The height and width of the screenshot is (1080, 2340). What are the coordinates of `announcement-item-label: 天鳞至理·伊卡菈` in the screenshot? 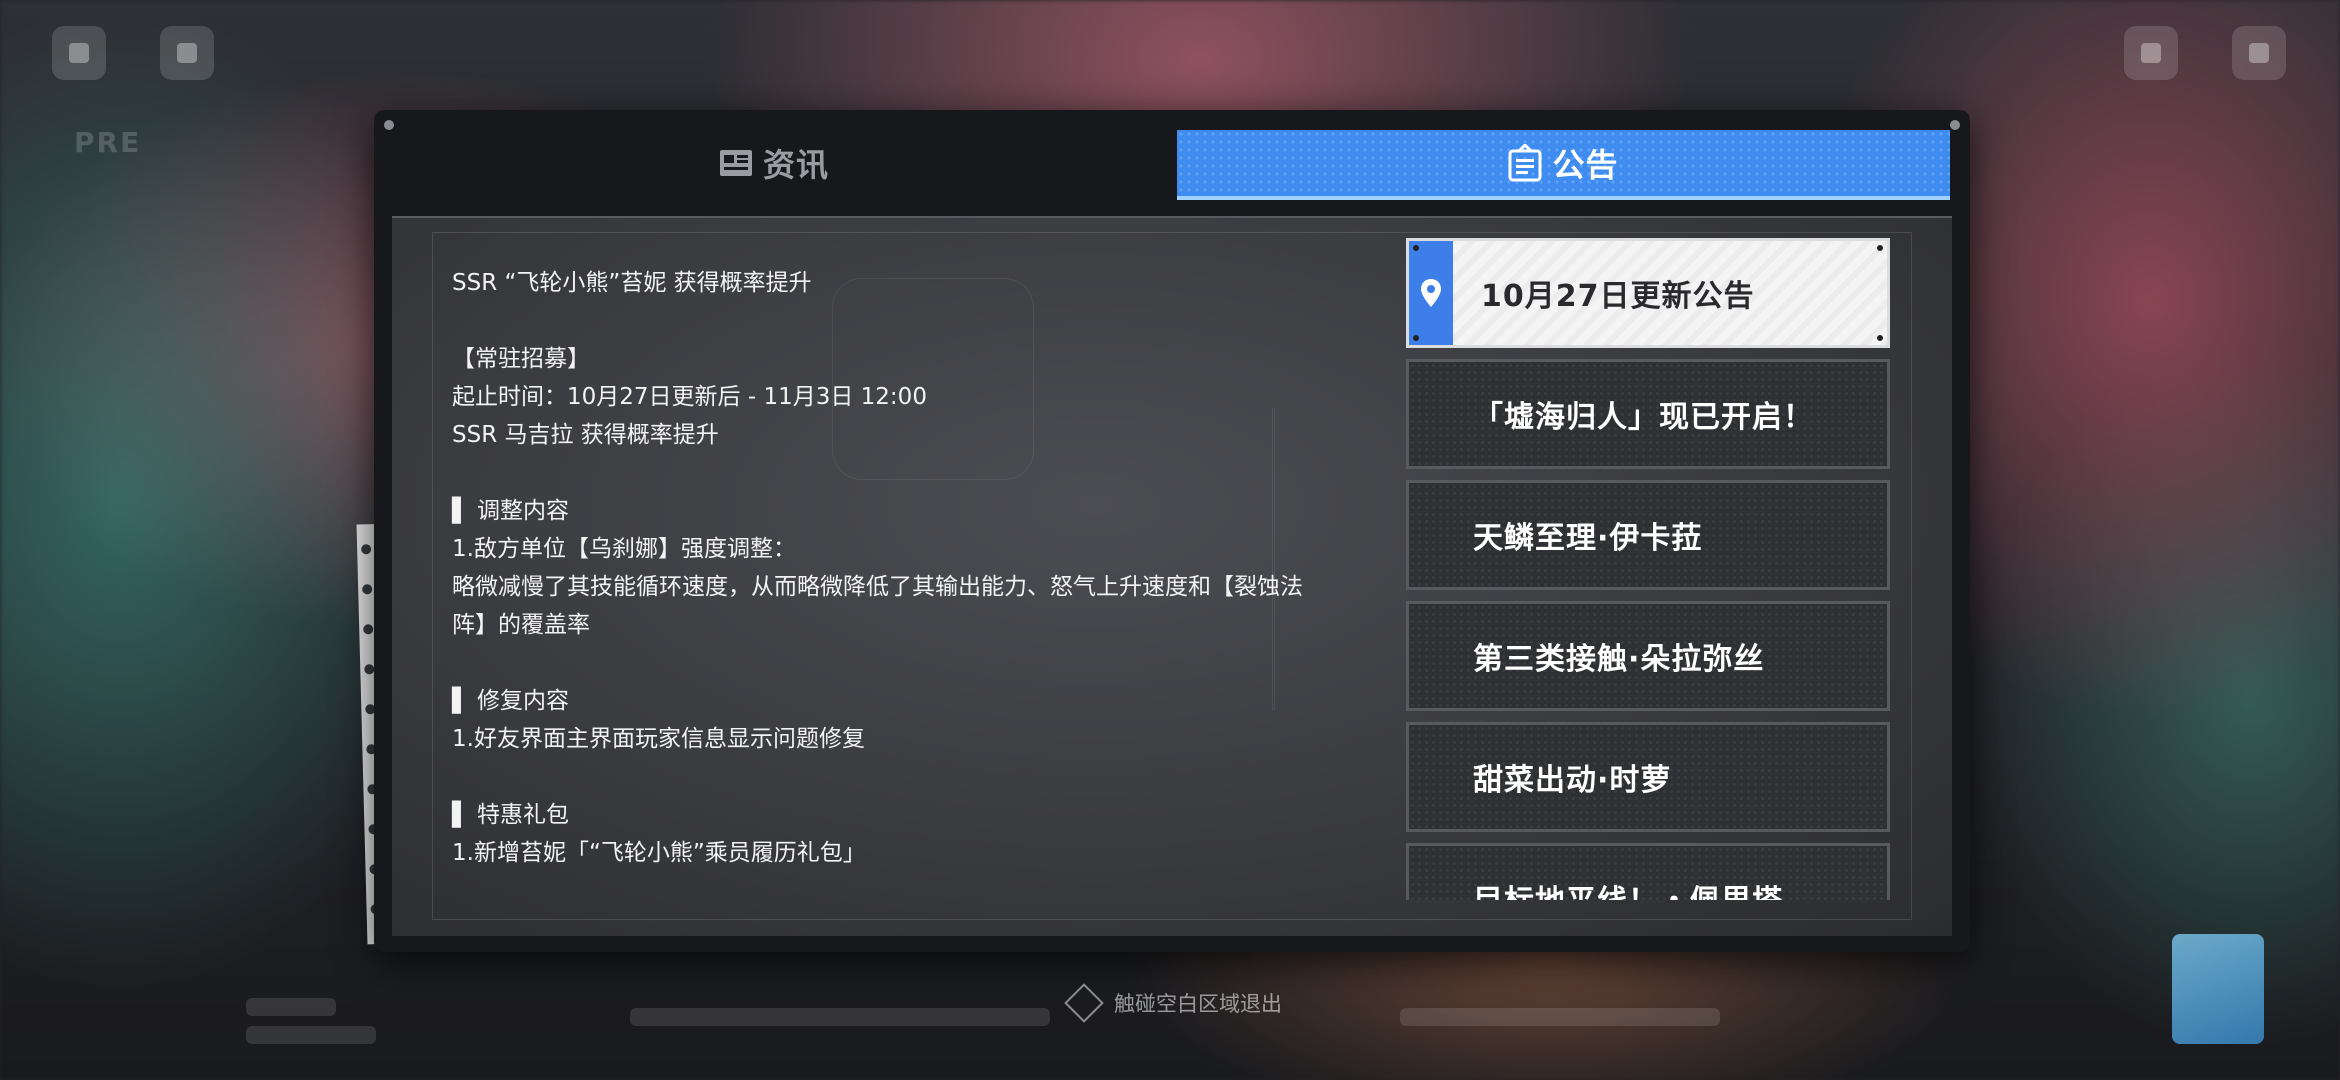 It's located at (1588, 538).